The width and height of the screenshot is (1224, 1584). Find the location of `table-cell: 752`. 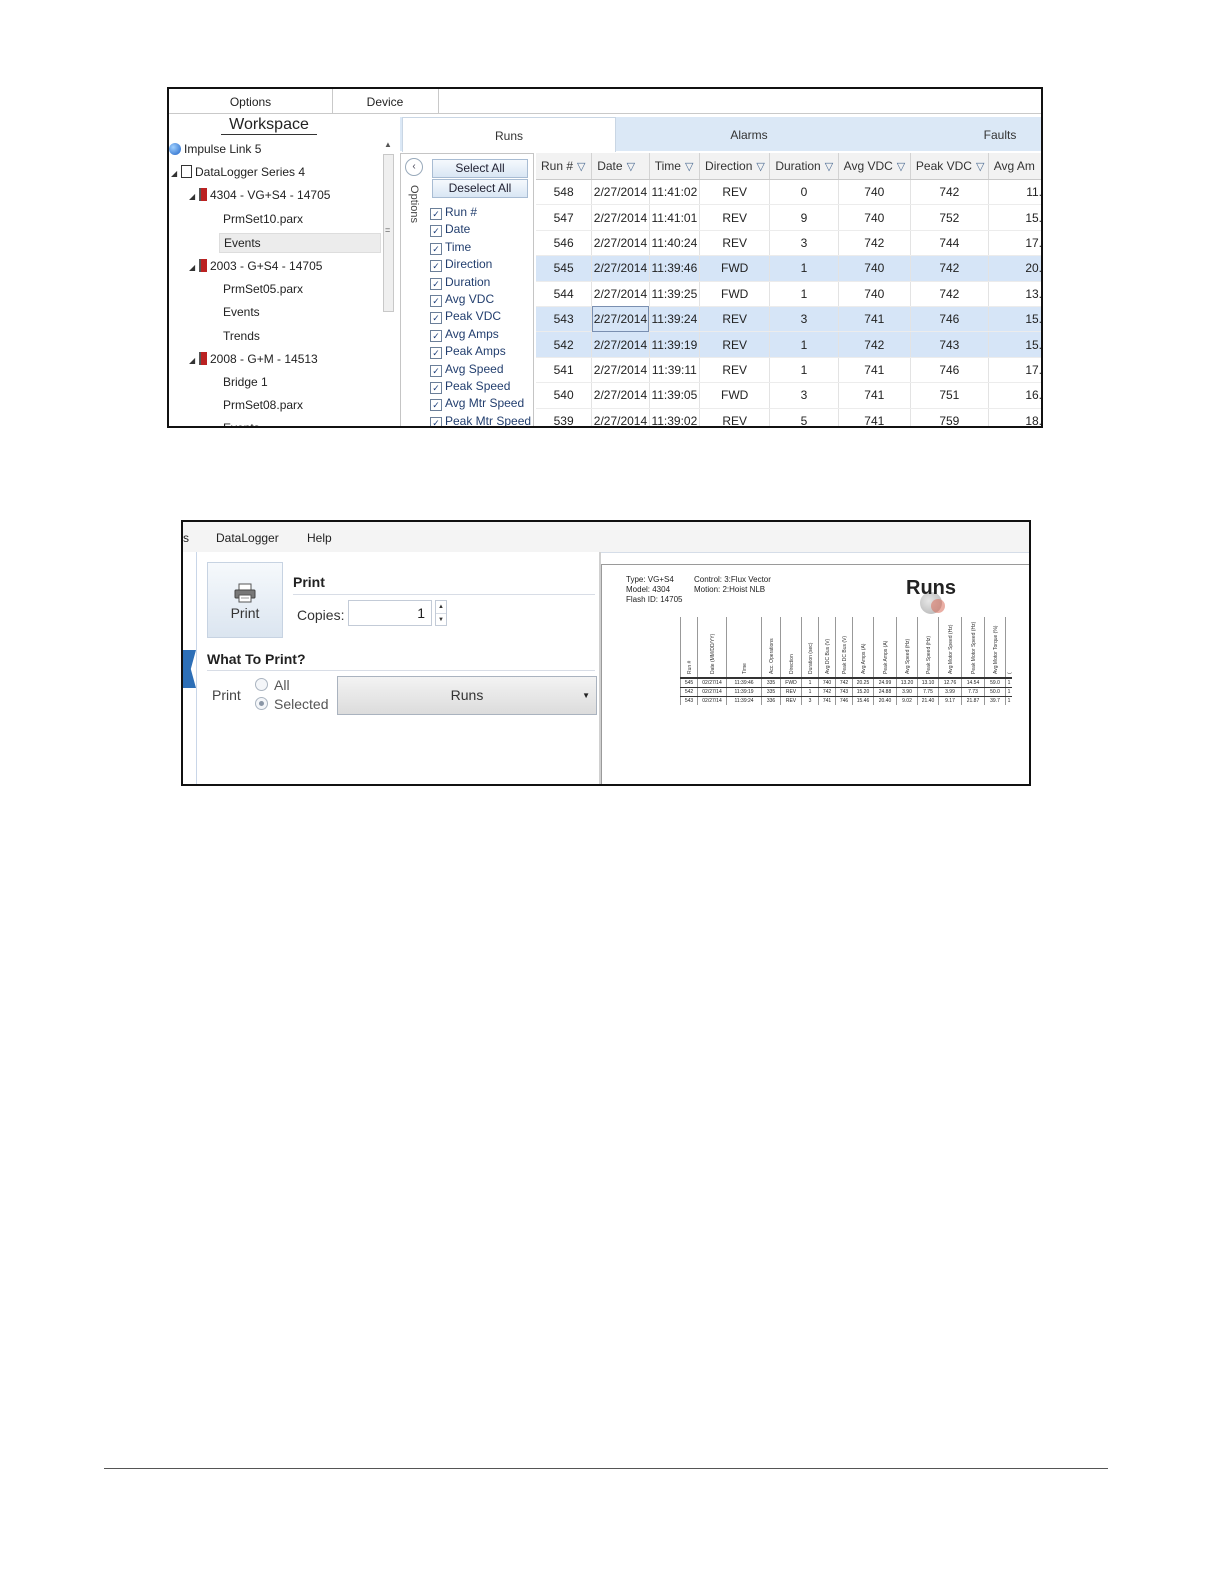

table-cell: 752 is located at coordinates (949, 217).